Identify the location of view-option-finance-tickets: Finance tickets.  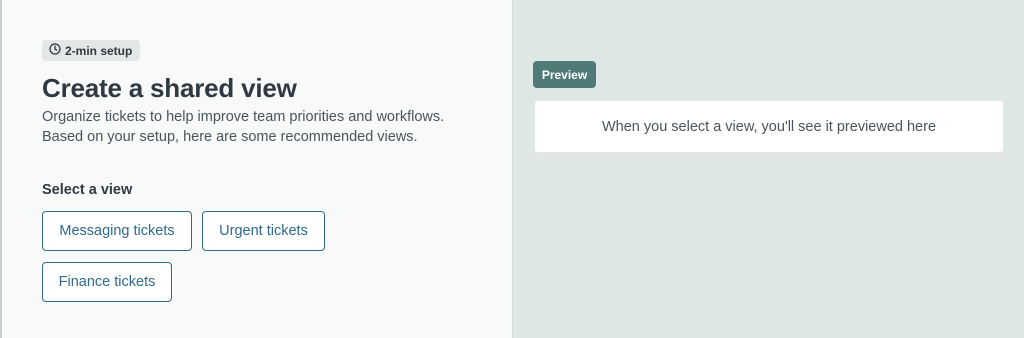
(107, 282).